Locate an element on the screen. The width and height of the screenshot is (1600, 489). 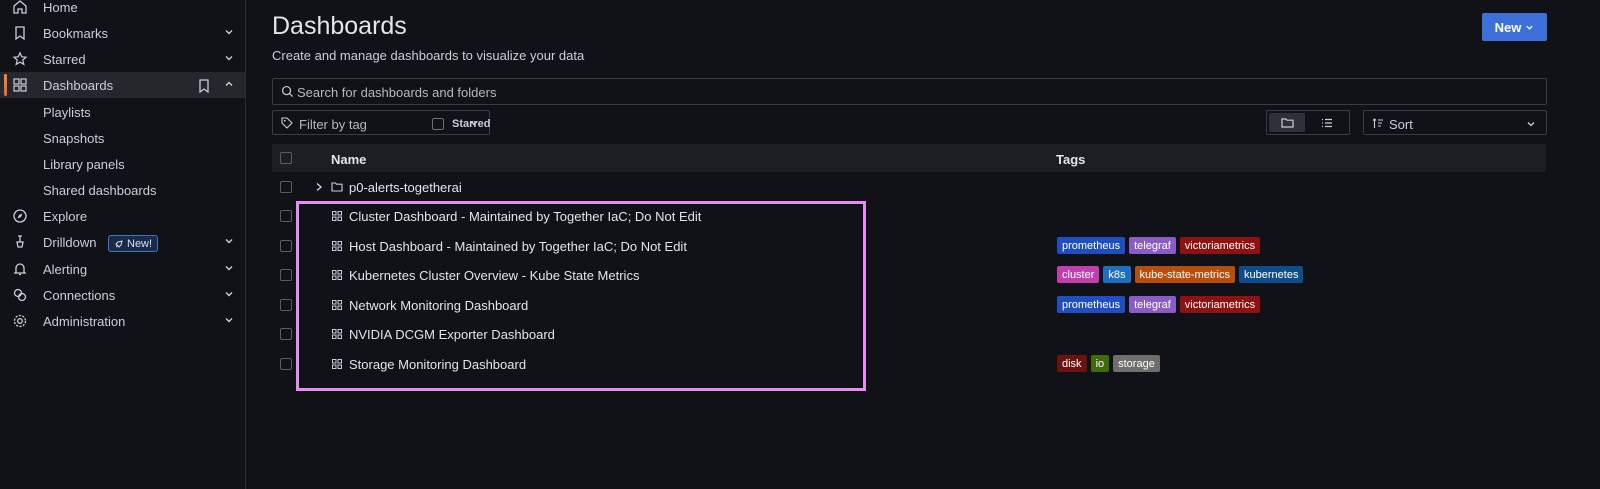
new-button-label: New is located at coordinates (1508, 27).